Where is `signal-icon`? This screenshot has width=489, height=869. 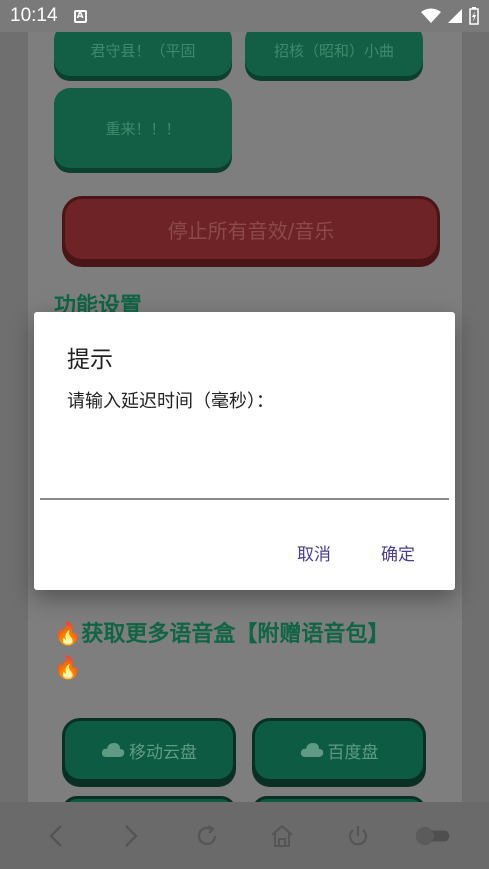
signal-icon is located at coordinates (455, 16).